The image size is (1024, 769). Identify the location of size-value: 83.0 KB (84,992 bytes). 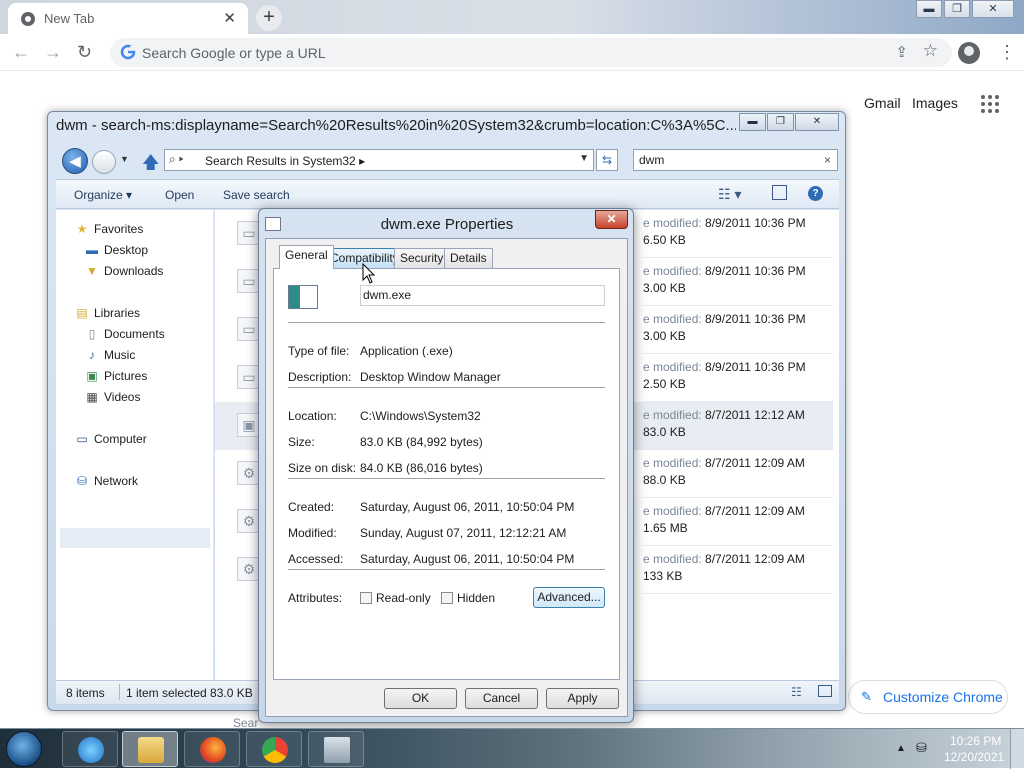
(421, 442).